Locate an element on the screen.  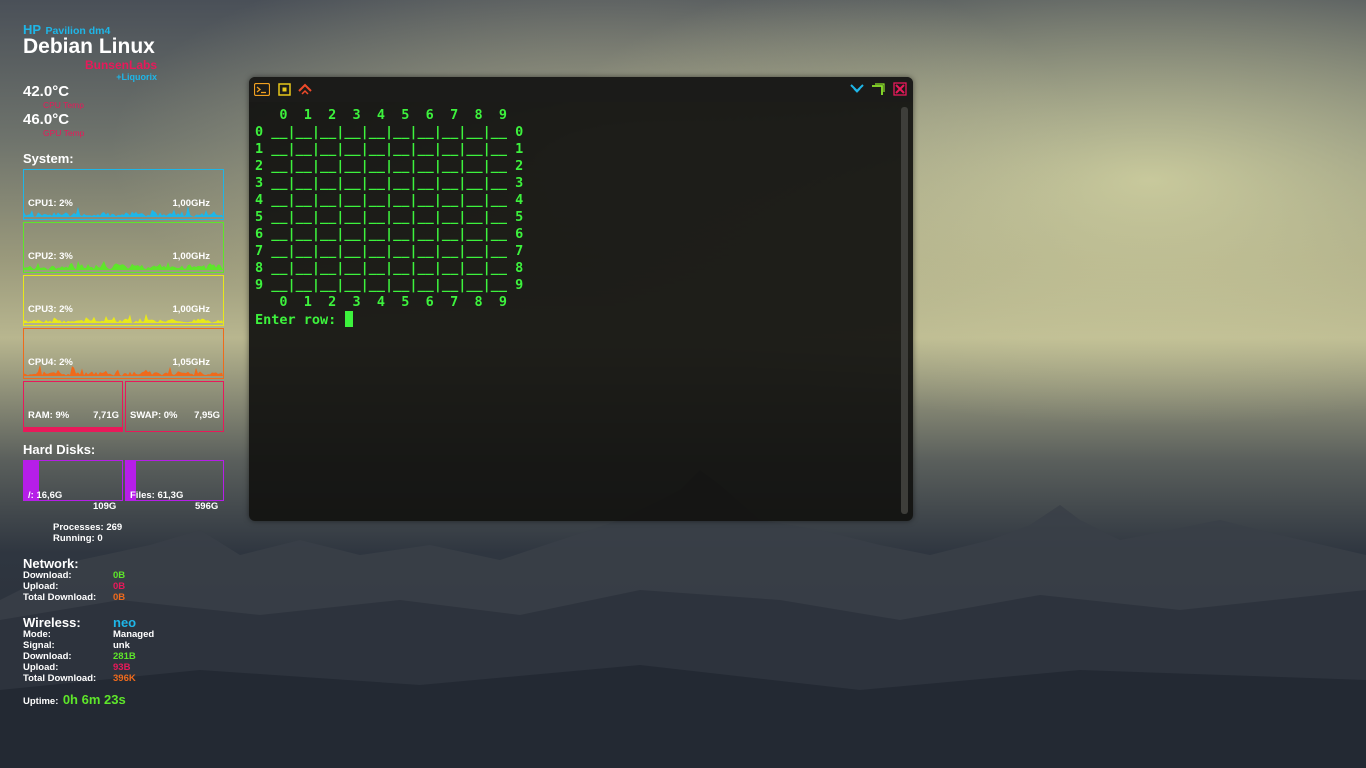
processes-count: Processes: 269 is located at coordinates (88, 527).